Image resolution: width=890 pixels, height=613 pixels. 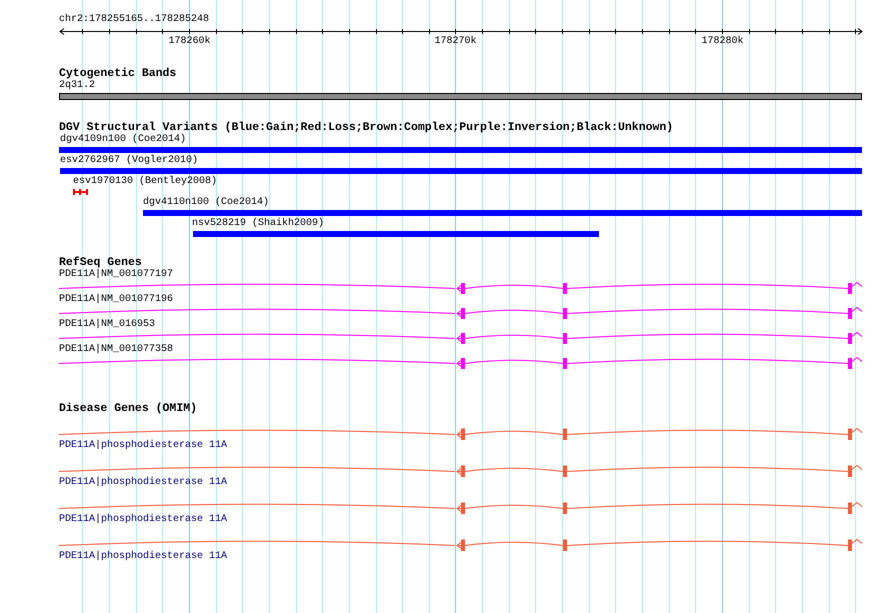 I want to click on transcript-label: PDE11A|NM_001077197, so click(x=116, y=275).